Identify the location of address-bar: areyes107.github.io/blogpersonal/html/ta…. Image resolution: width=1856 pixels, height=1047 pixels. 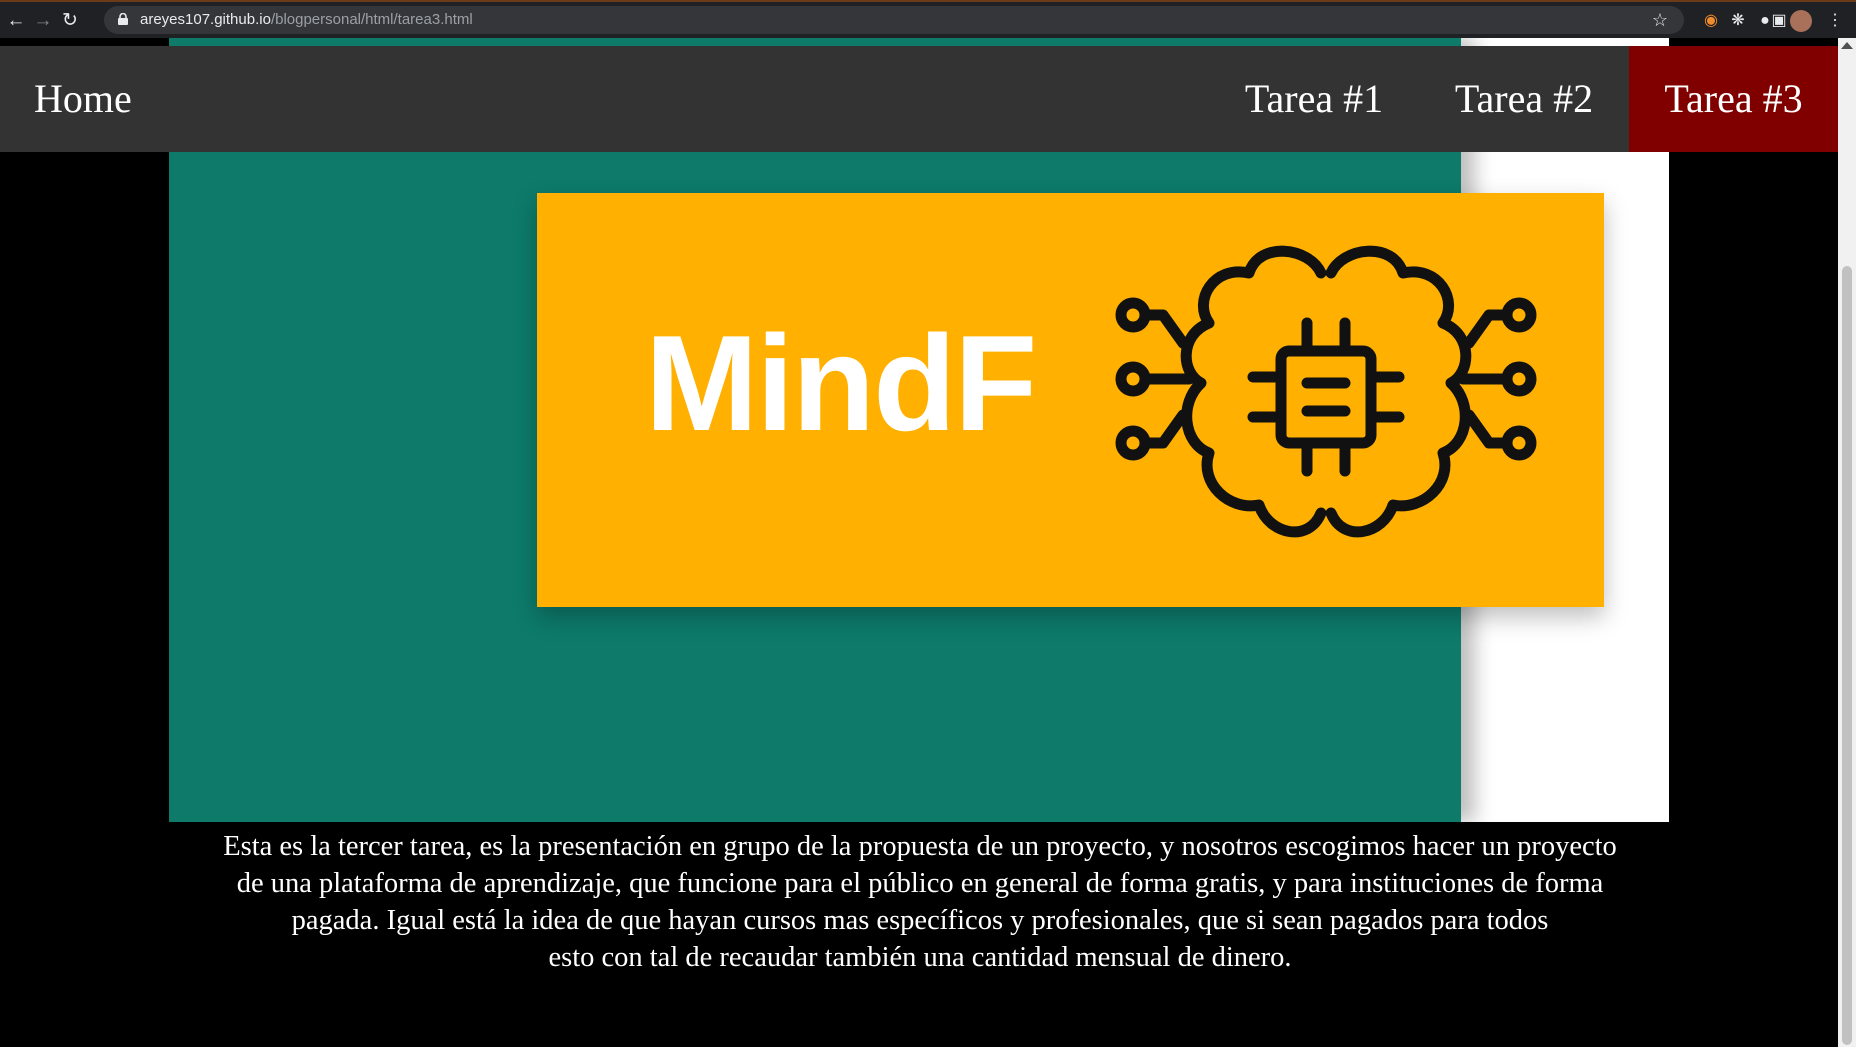
(894, 20).